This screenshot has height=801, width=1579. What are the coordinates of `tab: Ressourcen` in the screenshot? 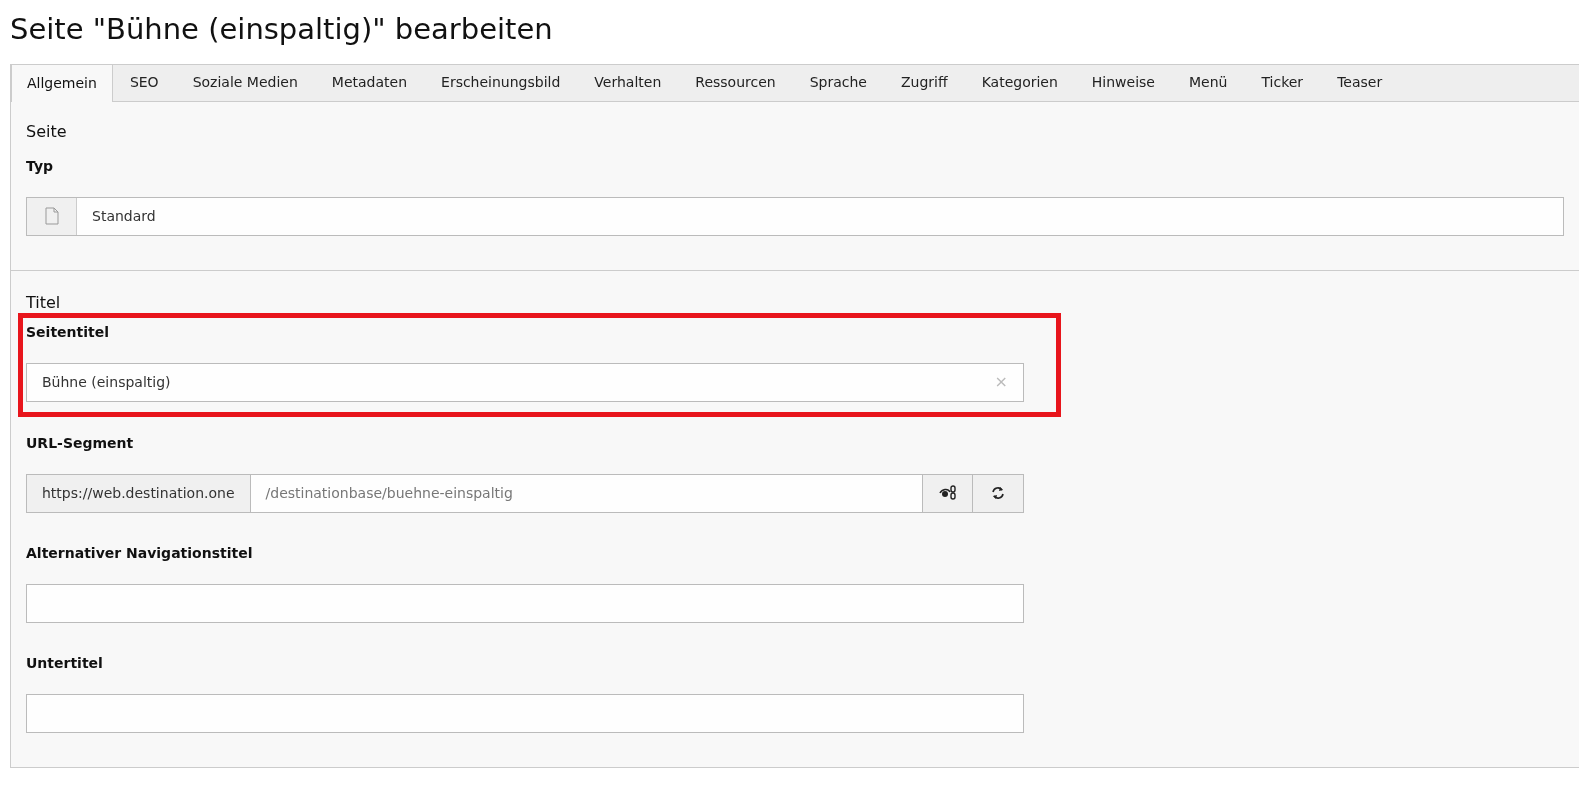 It's located at (735, 82).